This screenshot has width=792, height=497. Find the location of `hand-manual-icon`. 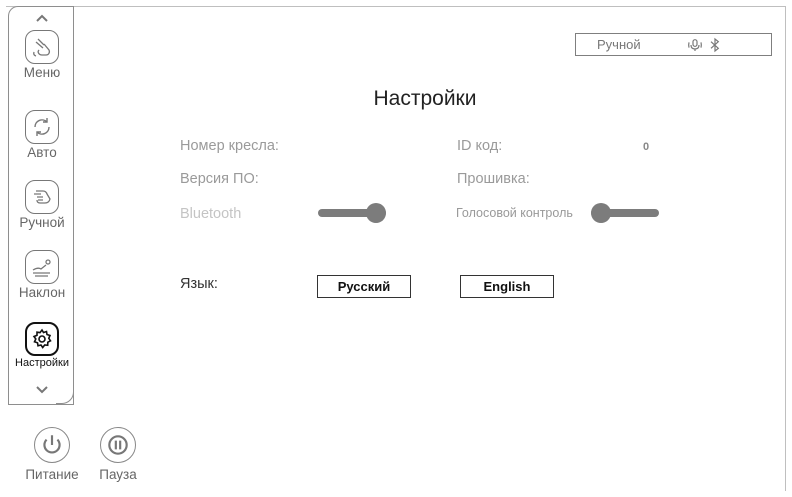

hand-manual-icon is located at coordinates (42, 197).